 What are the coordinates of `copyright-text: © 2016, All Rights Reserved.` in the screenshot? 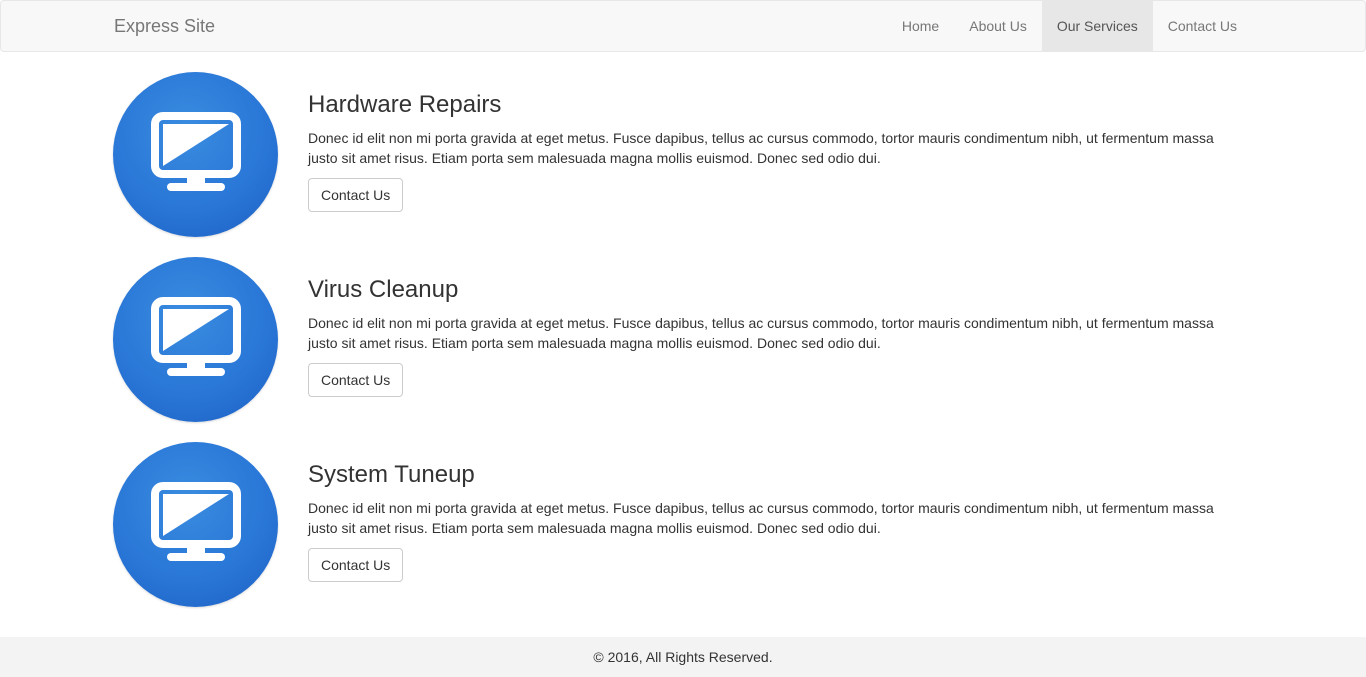 It's located at (683, 657).